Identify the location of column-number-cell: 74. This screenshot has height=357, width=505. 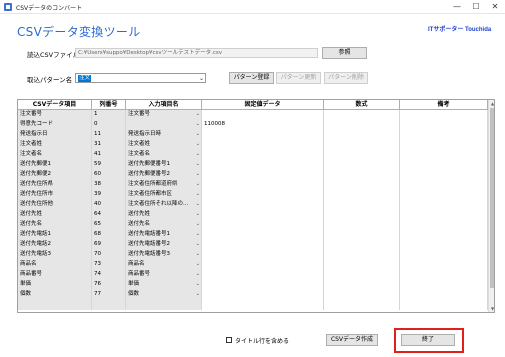
(109, 275).